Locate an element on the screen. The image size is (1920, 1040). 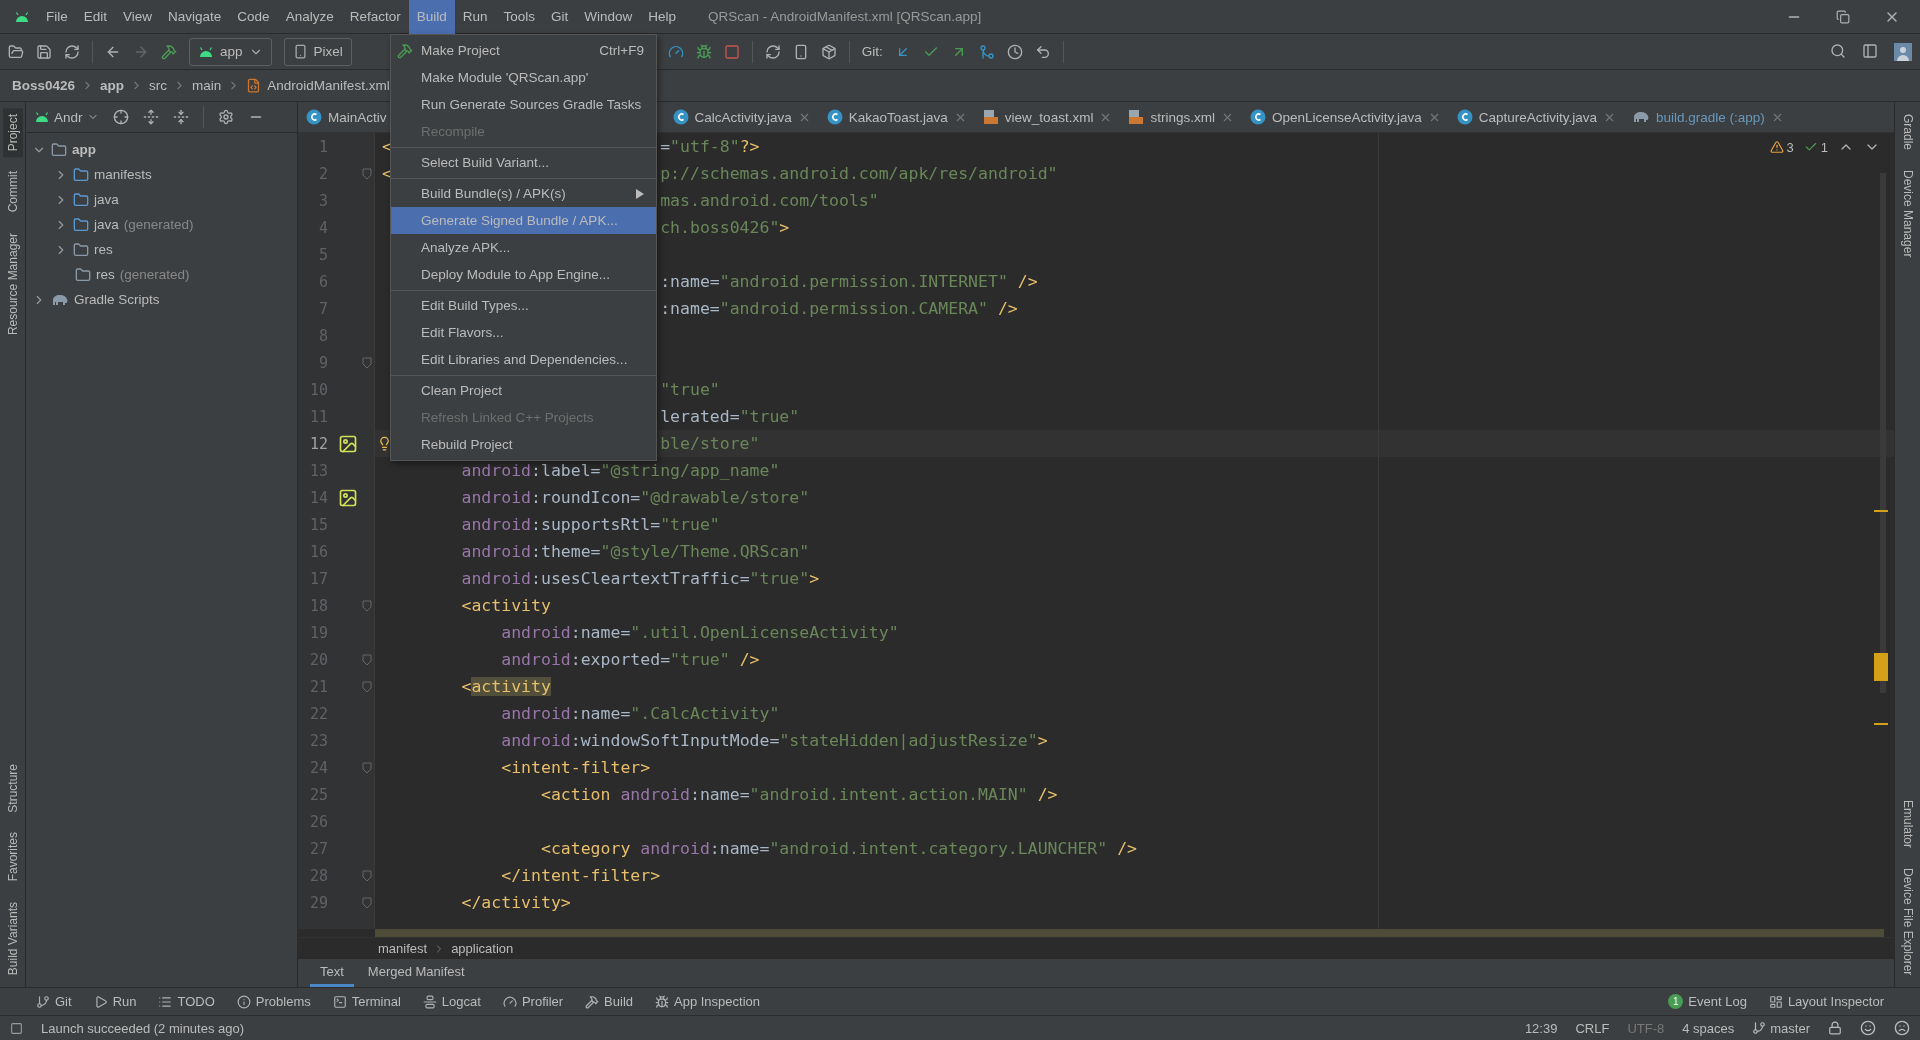
tool-window-button: Logcat is located at coordinates (451, 1001).